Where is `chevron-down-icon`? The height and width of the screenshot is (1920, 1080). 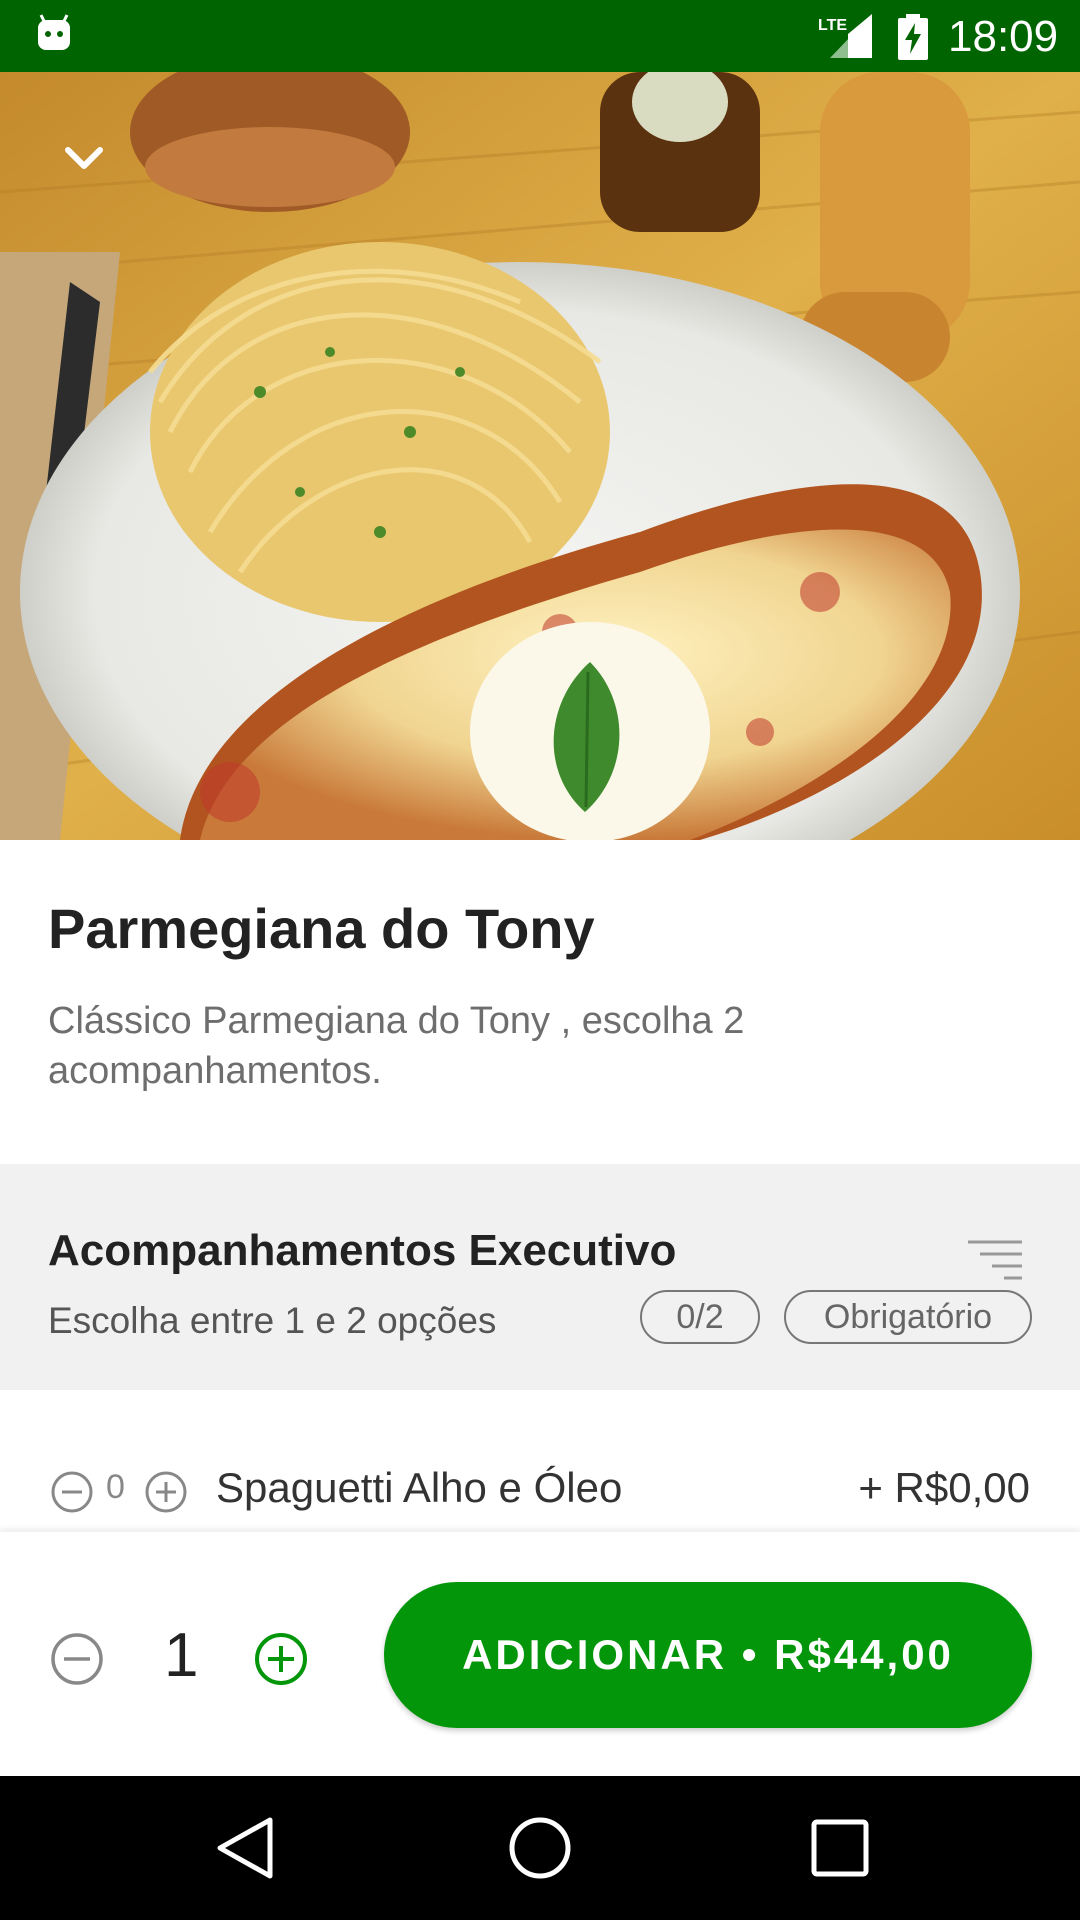
chevron-down-icon is located at coordinates (84, 158).